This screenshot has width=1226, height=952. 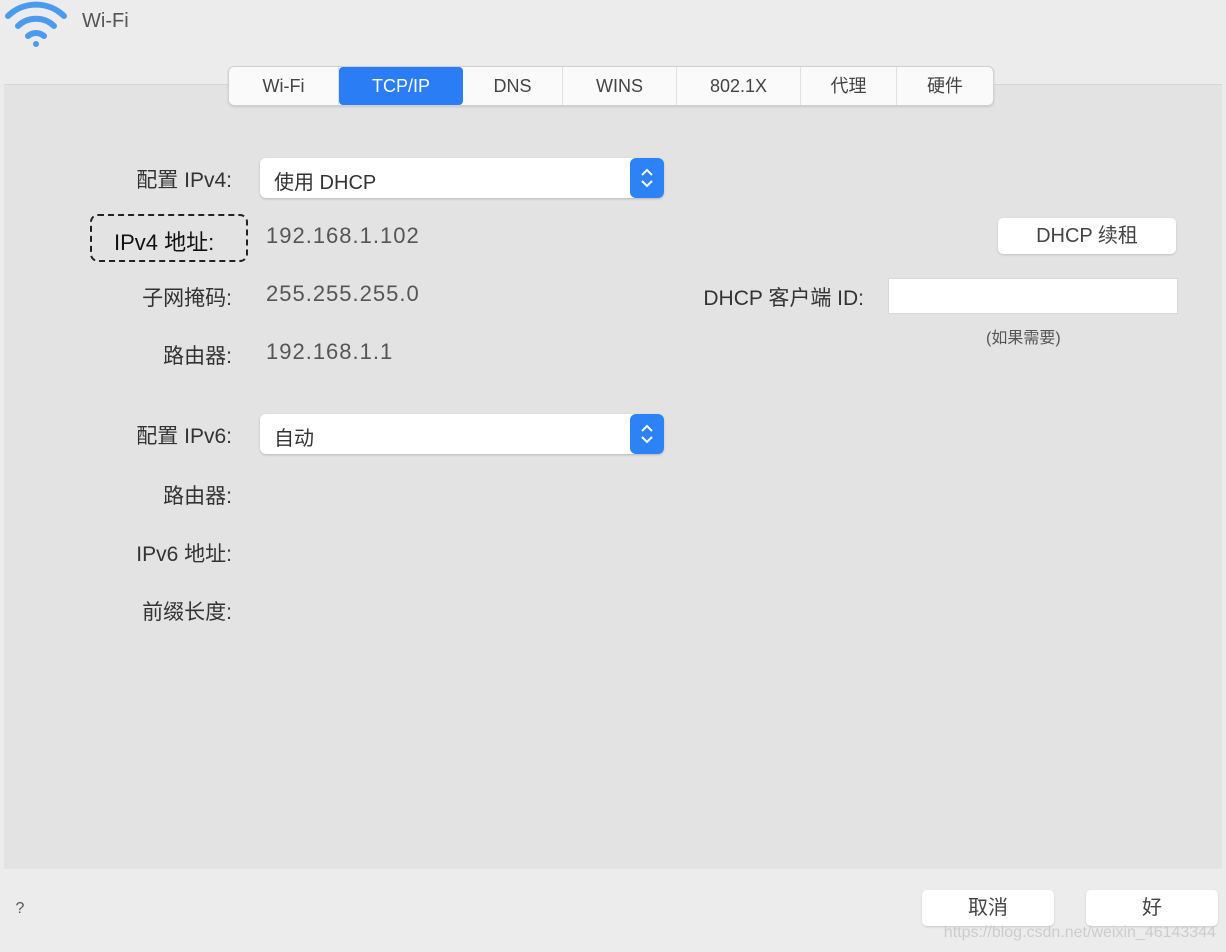 I want to click on subnet-mask-label: 子网掩码:, so click(x=187, y=298).